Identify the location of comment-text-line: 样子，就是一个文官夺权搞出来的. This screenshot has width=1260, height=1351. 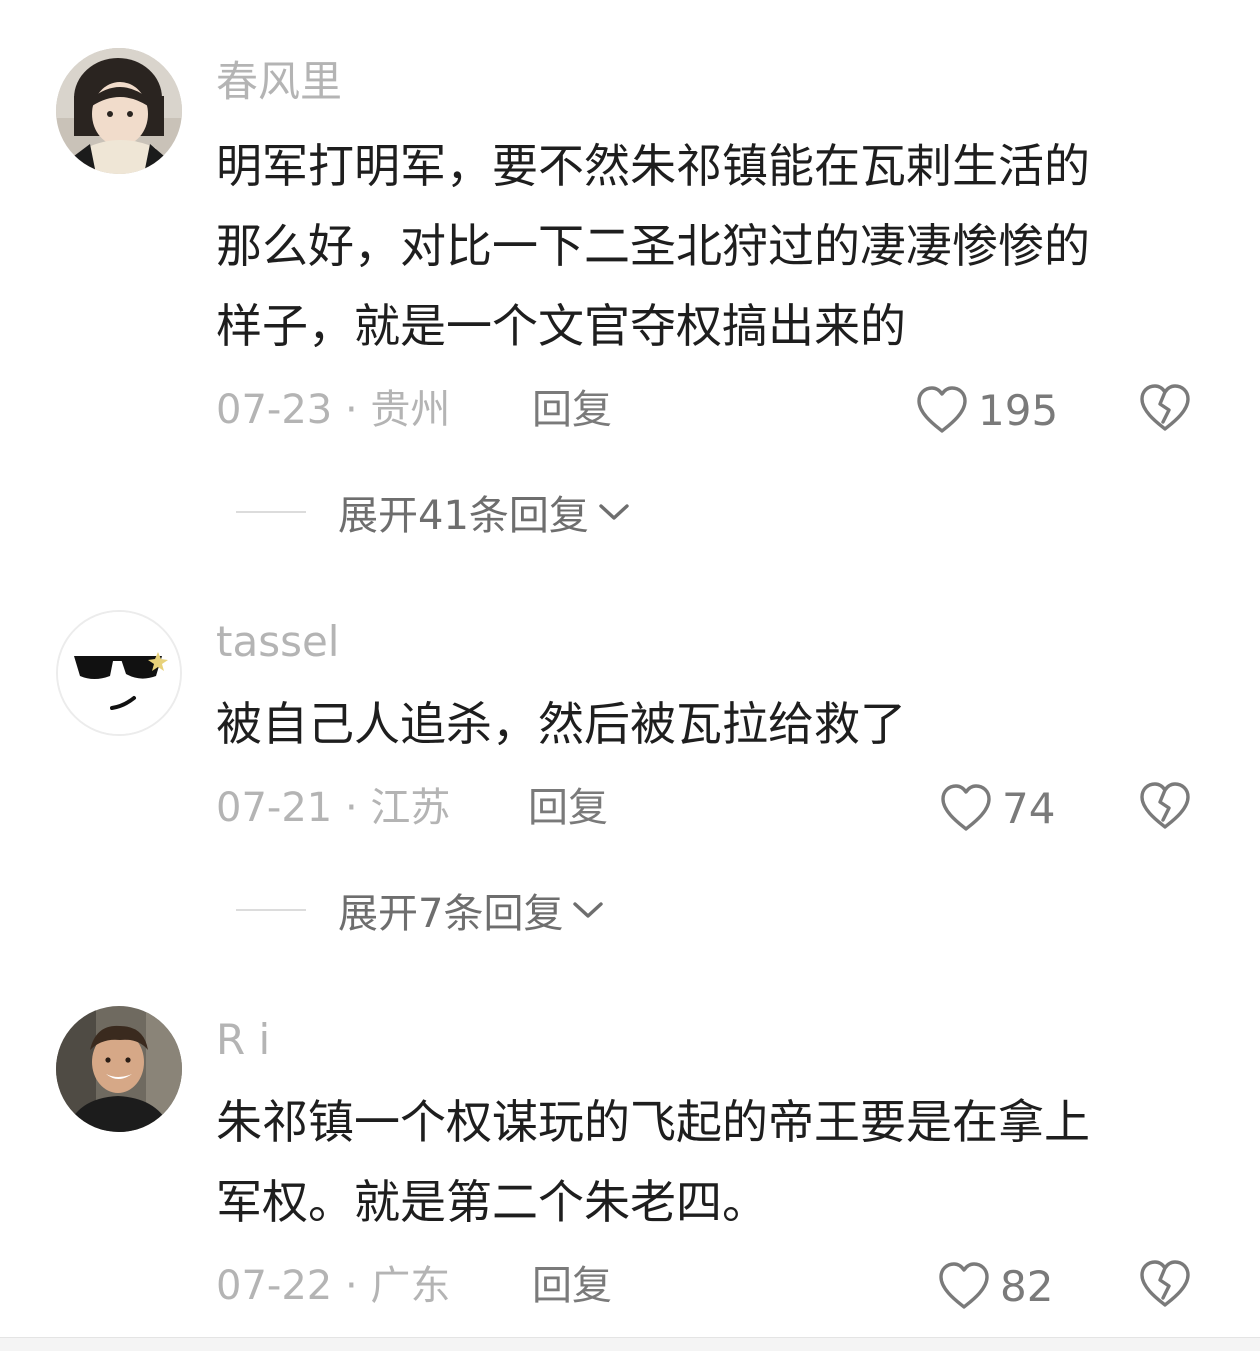
(561, 326).